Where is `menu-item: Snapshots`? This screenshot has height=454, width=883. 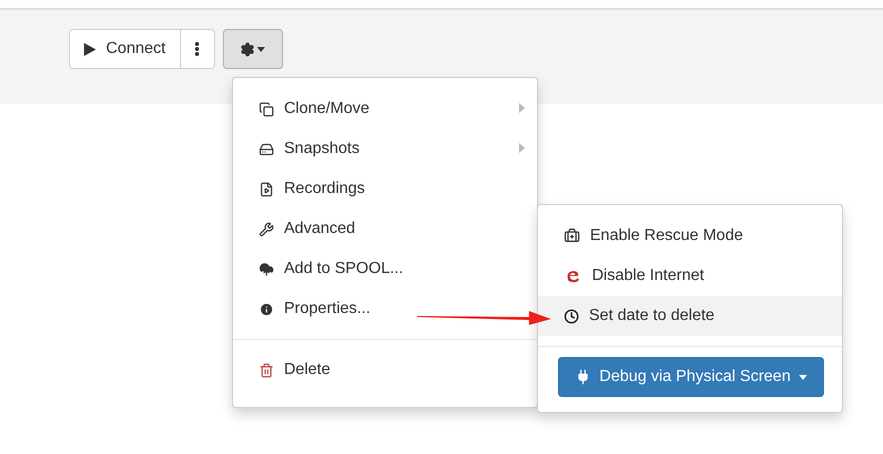 menu-item: Snapshots is located at coordinates (385, 149).